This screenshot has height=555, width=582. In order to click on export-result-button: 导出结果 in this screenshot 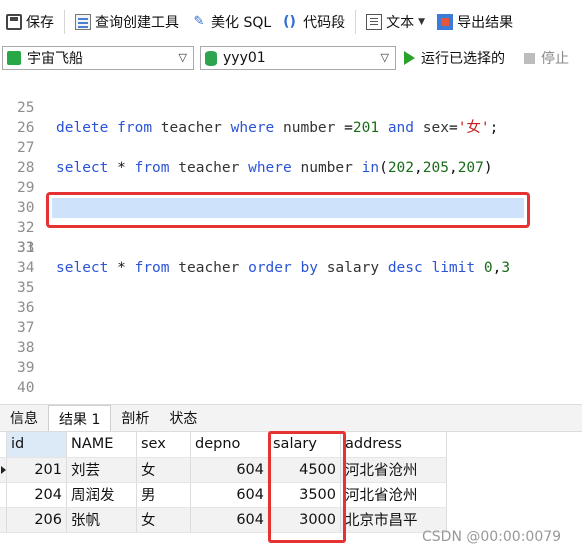, I will do `click(475, 22)`.